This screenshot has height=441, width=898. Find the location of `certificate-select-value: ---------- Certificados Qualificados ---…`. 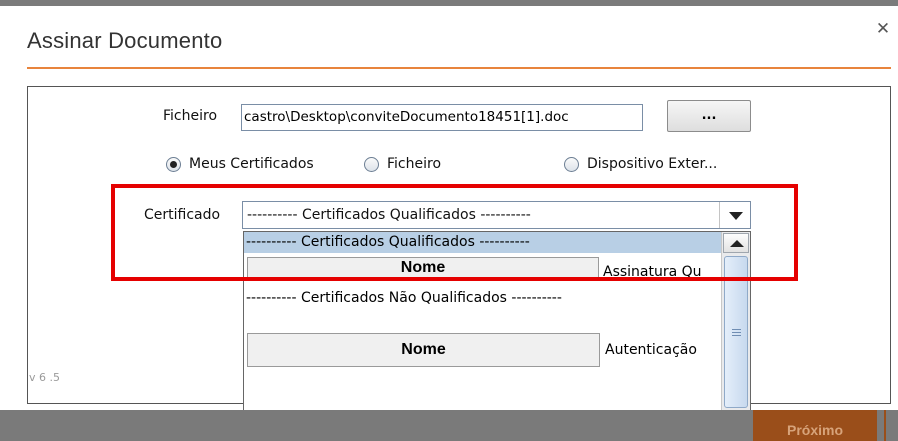

certificate-select-value: ---------- Certificados Qualificados ---… is located at coordinates (389, 215).